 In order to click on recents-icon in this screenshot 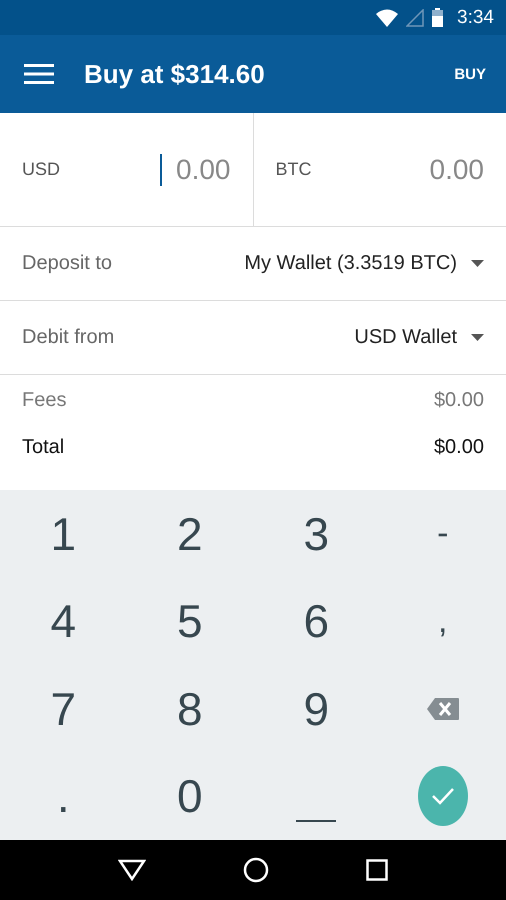, I will do `click(377, 870)`.